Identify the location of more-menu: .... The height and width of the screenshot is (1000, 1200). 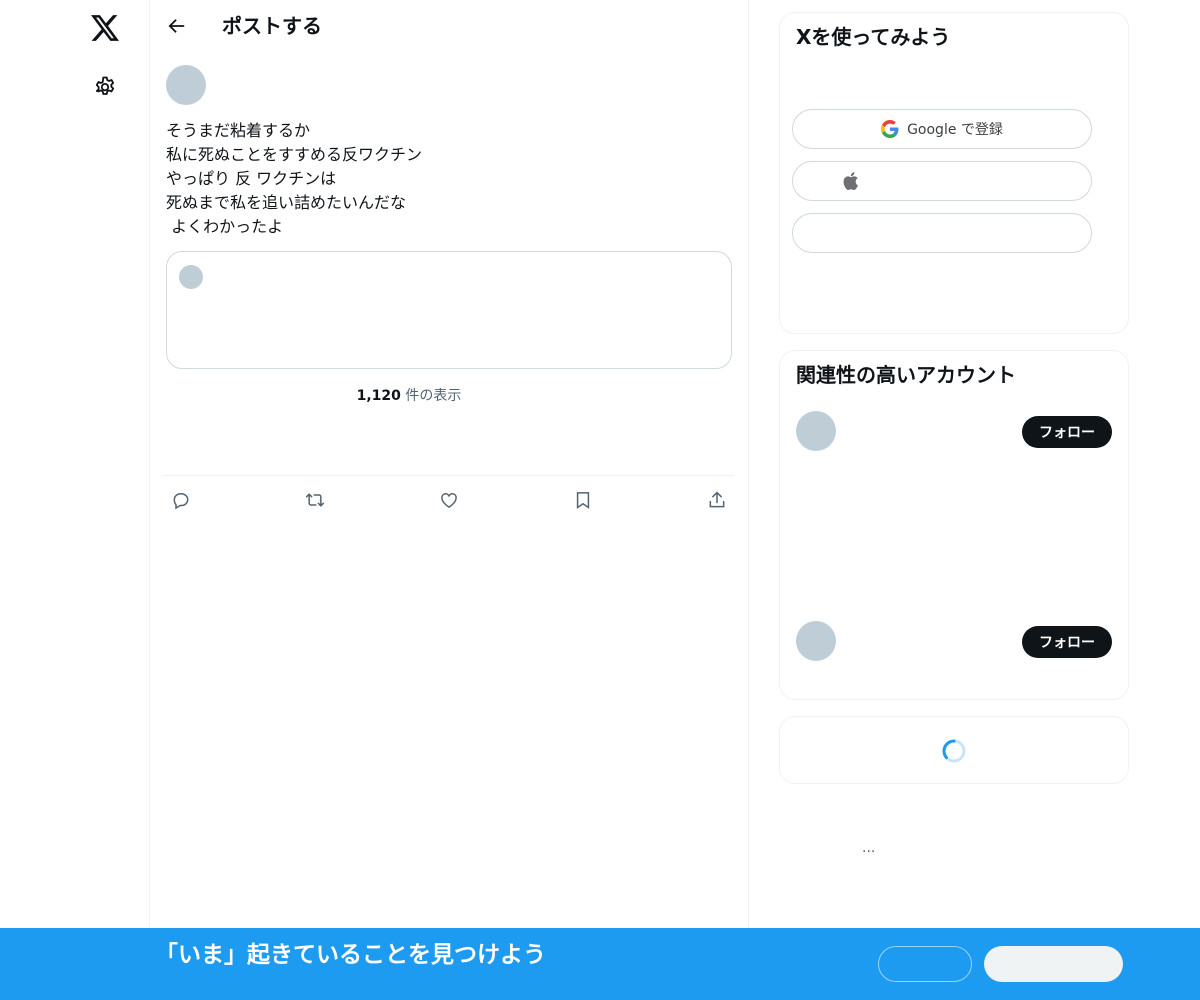
(868, 848).